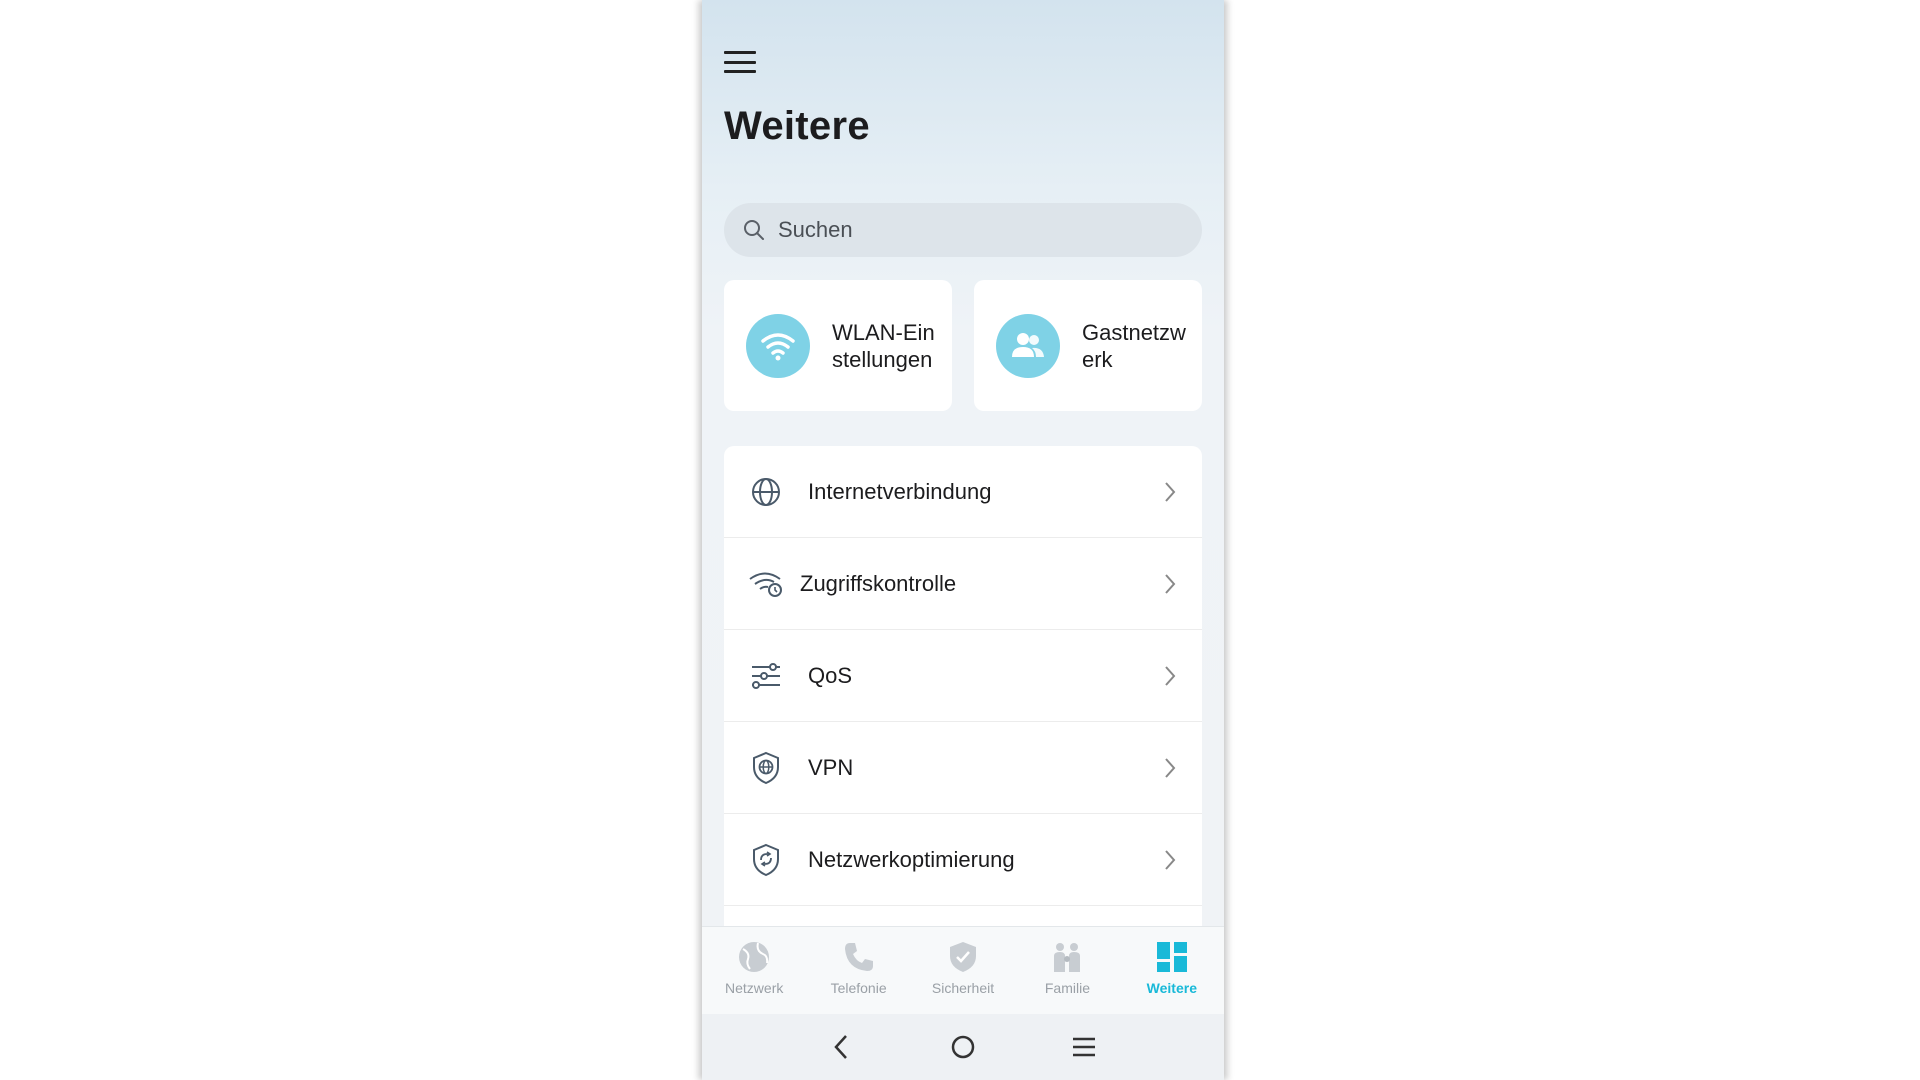 This screenshot has height=1080, width=1920. I want to click on list-item-label: QoS, so click(830, 675).